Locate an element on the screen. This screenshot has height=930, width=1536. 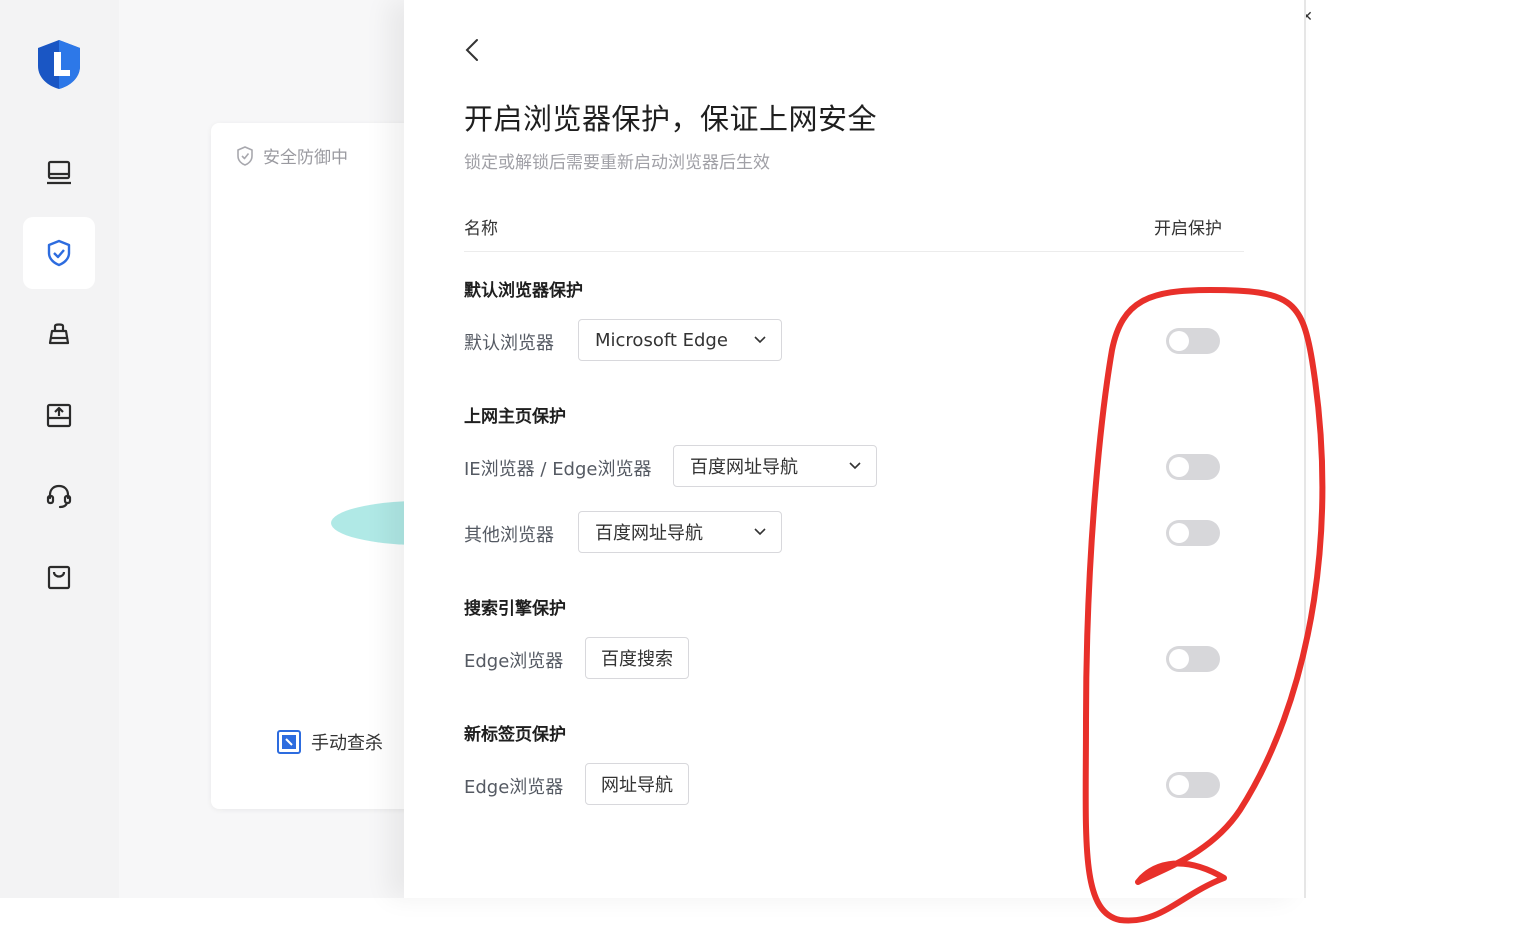
new-tab-value-box: 网址导航 is located at coordinates (637, 784).